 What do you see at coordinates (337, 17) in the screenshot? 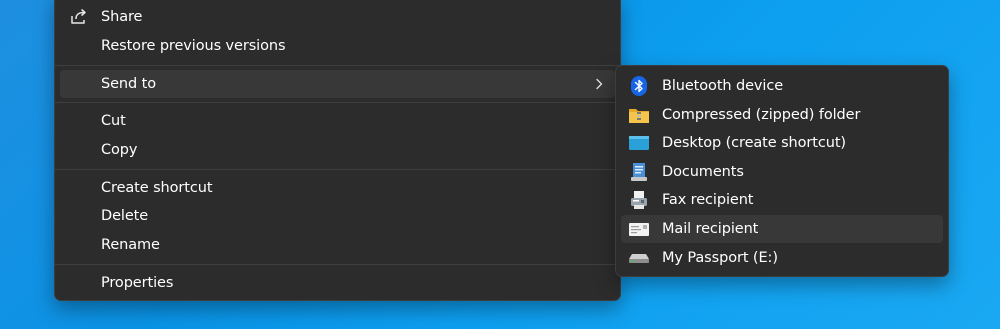
I see `menu-item-share: Share` at bounding box center [337, 17].